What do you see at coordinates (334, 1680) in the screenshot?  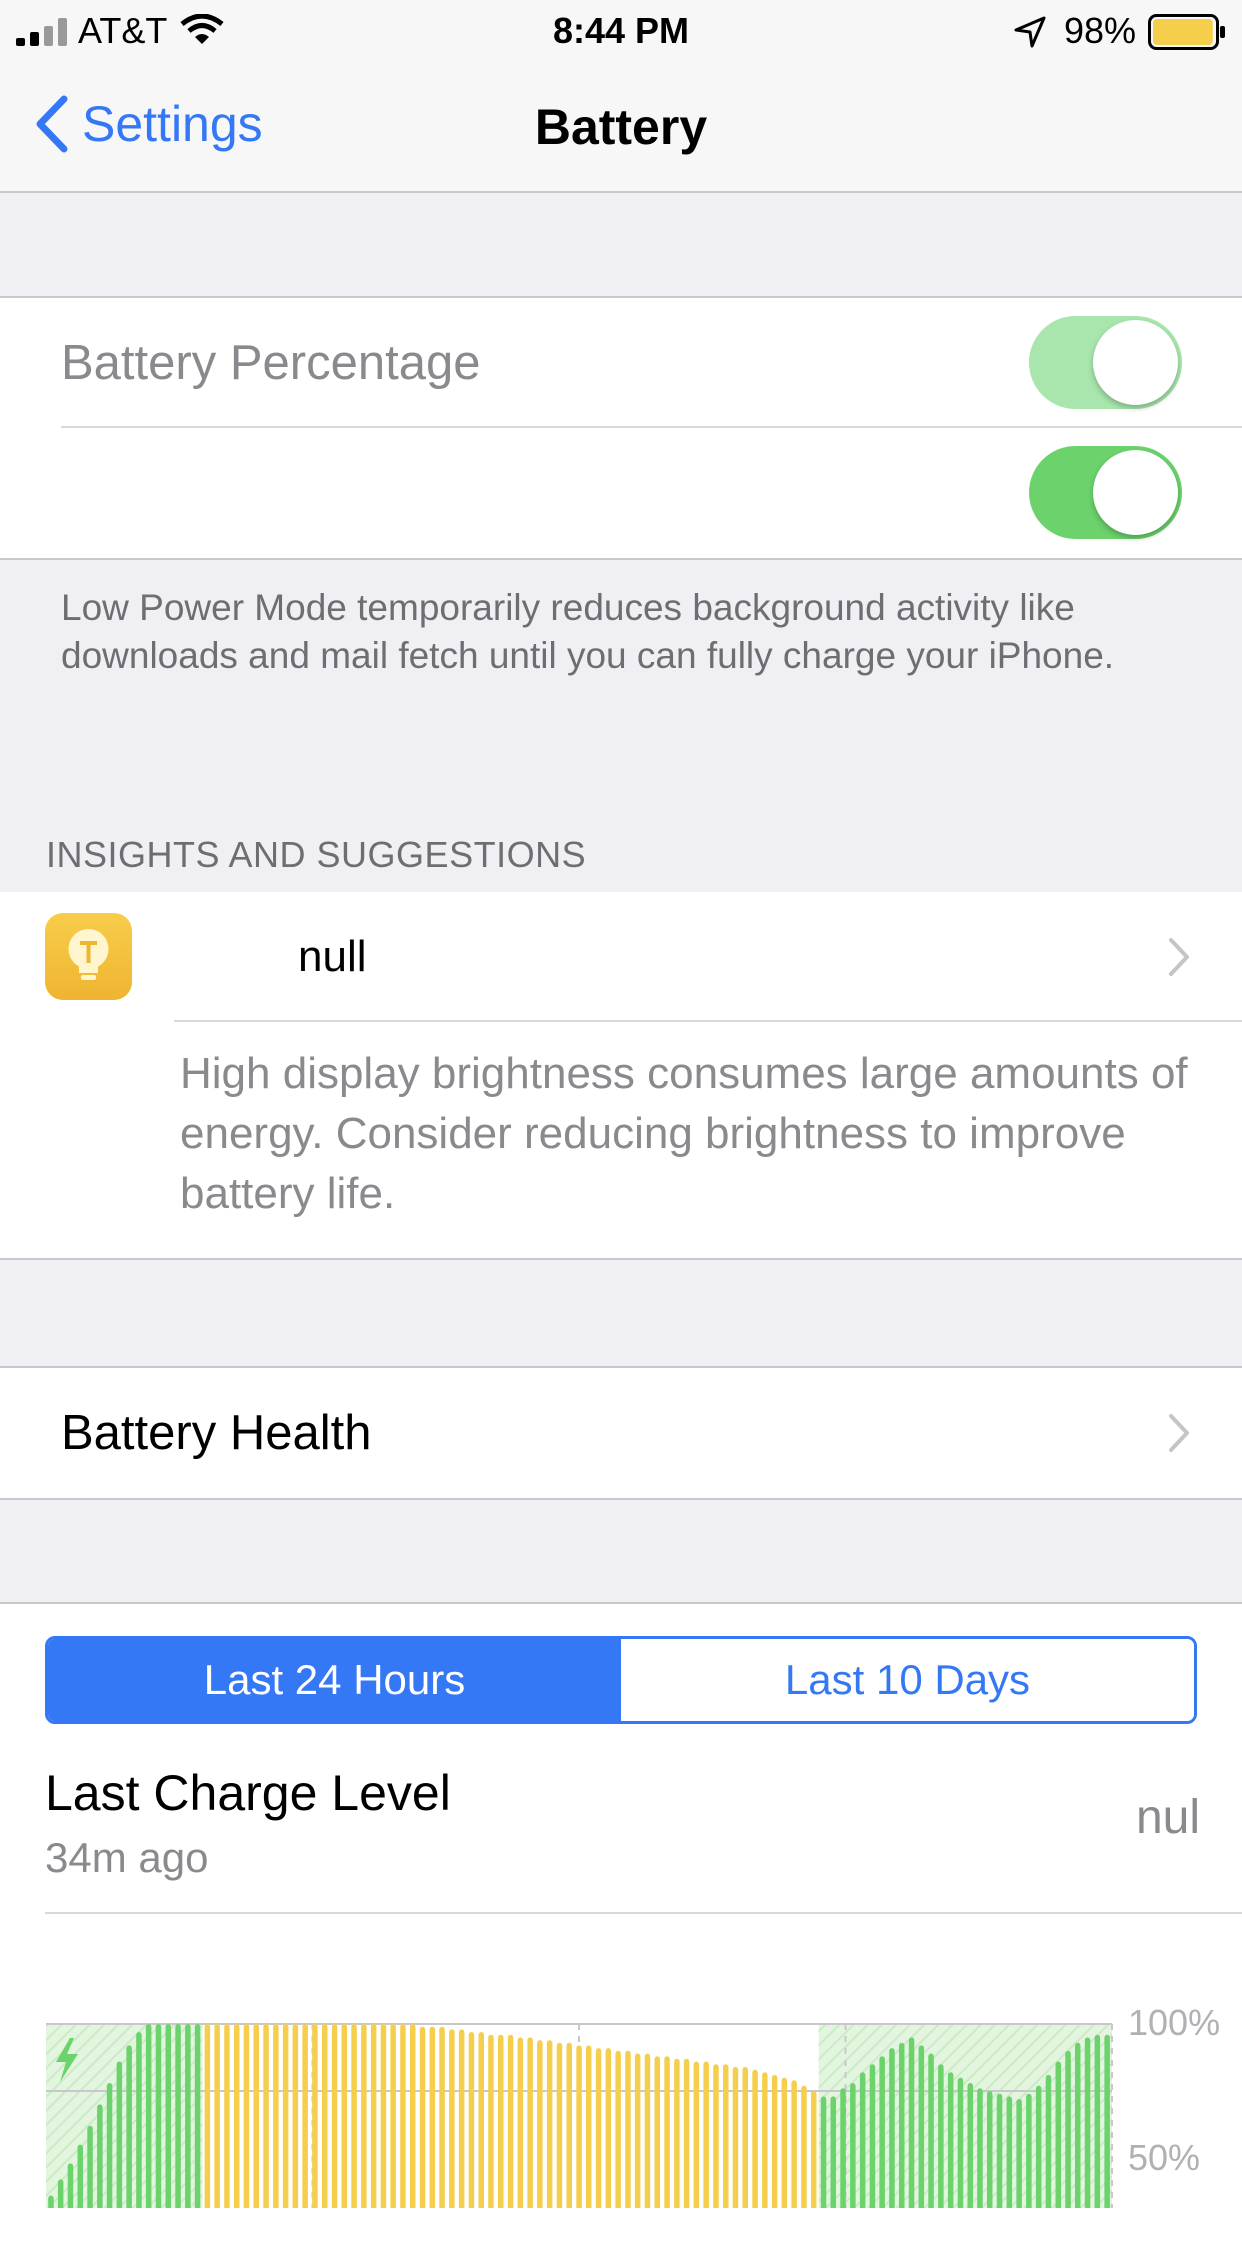 I see `segment-last-24-hours: Last 24 Hours` at bounding box center [334, 1680].